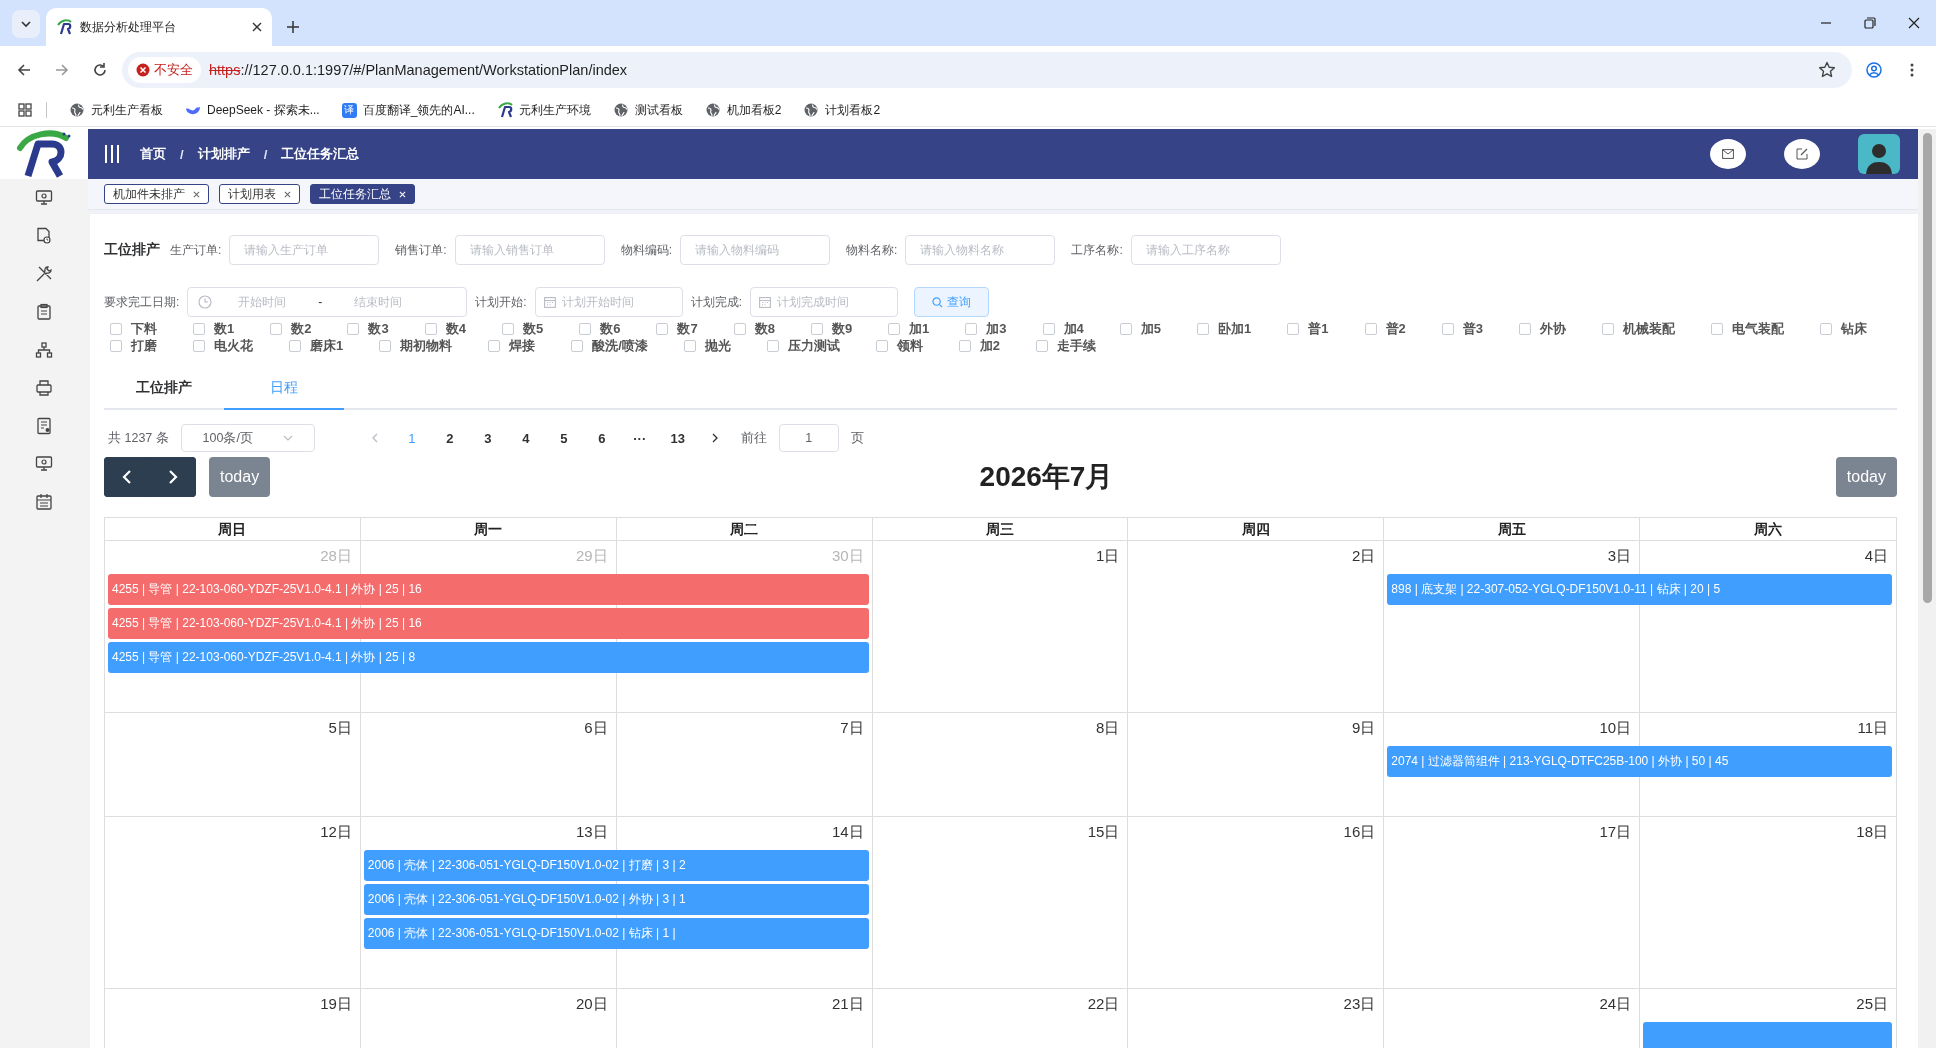 Image resolution: width=1936 pixels, height=1048 pixels. Describe the element at coordinates (1927, 588) in the screenshot. I see `scrollbar` at that location.